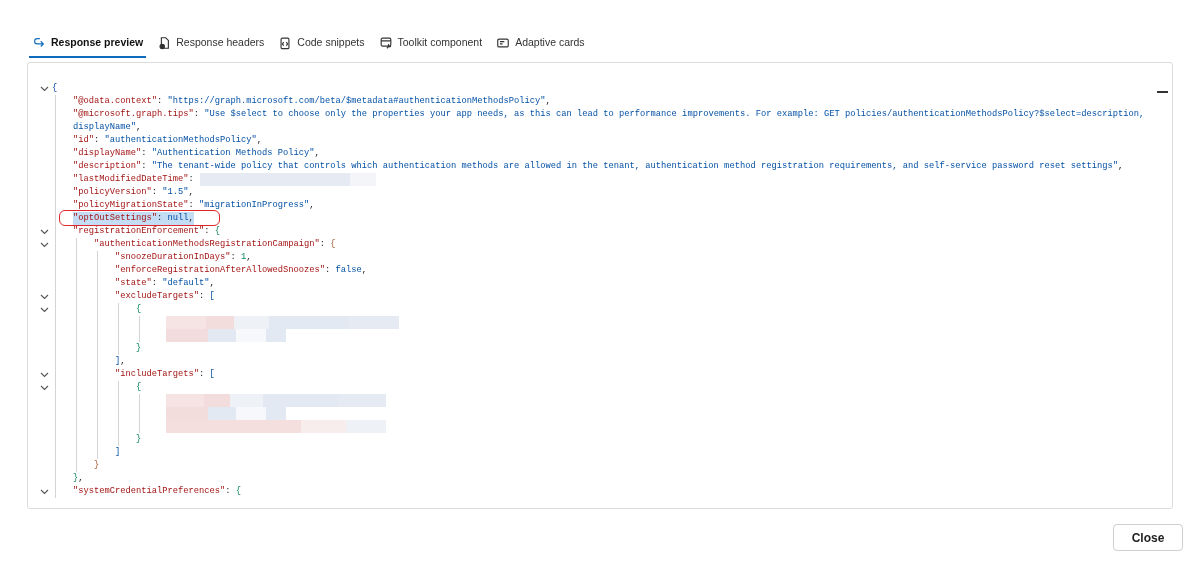 Image resolution: width=1200 pixels, height=567 pixels. I want to click on code-line: "policyMigrationState": "migrationInProgress",, so click(194, 205).